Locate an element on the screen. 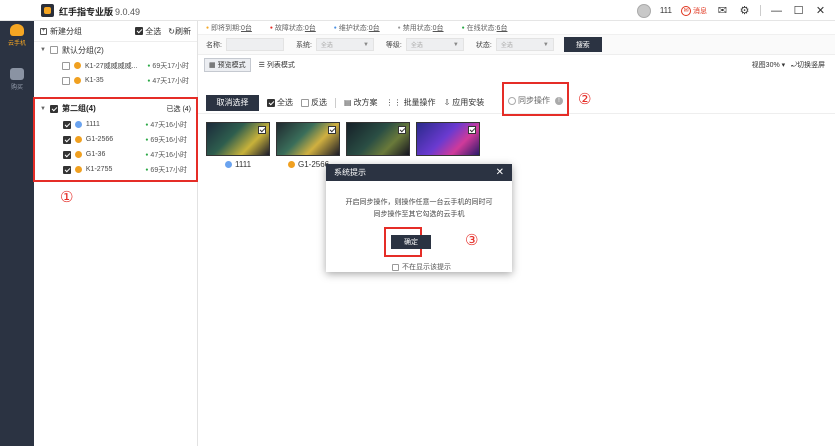 This screenshot has width=835, height=446. cancel-select-button: 取消选择 is located at coordinates (232, 102).